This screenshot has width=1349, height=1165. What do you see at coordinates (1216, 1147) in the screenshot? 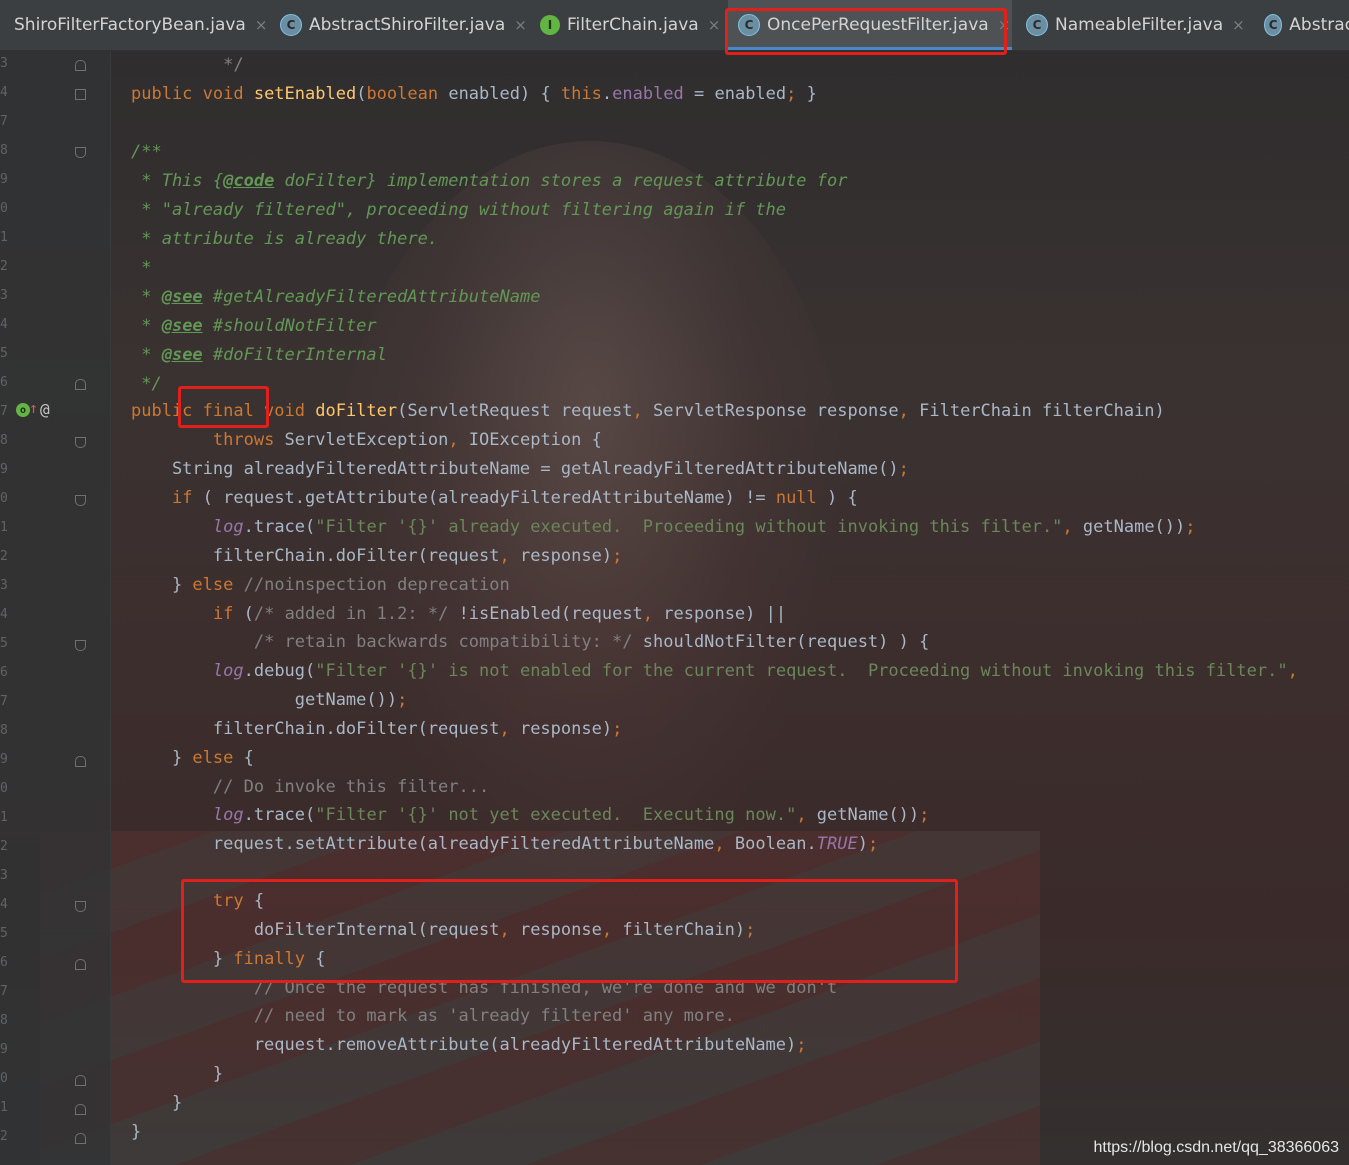
I see `watermark-url: https://blog.csdn.net/qq_38366063` at bounding box center [1216, 1147].